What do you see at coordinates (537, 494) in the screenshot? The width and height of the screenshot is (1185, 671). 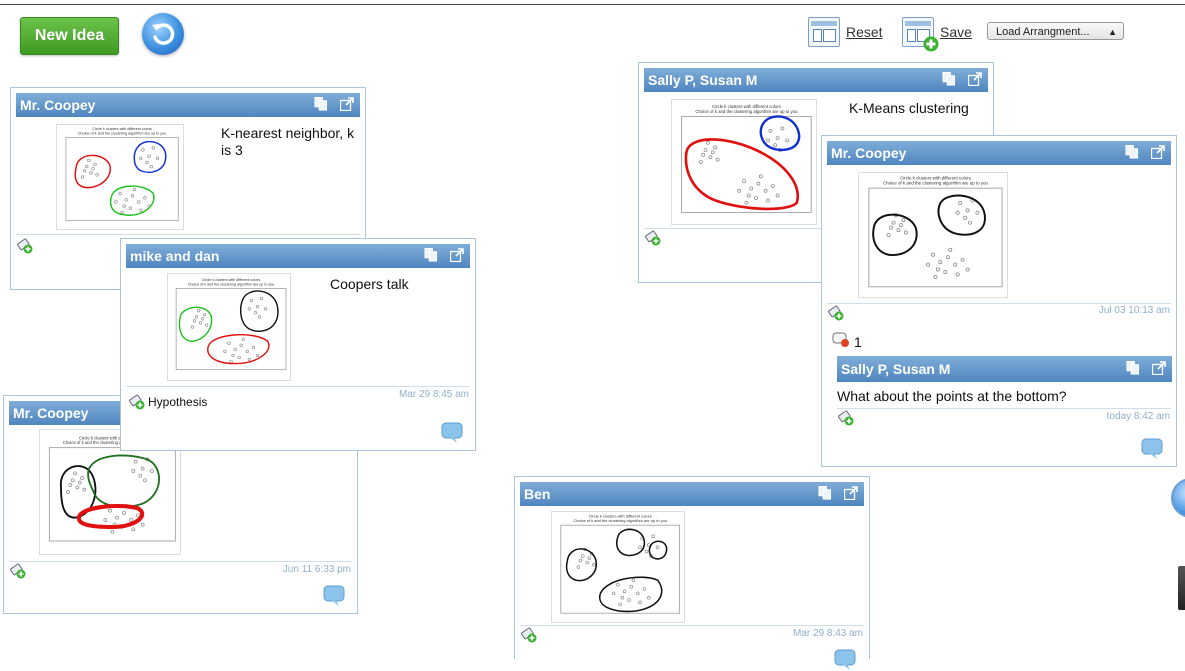 I see `card-author: Ben` at bounding box center [537, 494].